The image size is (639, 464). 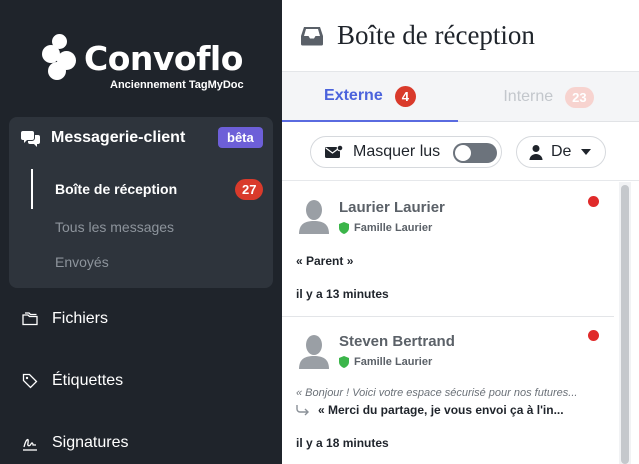 I want to click on tag-icon, so click(x=30, y=381).